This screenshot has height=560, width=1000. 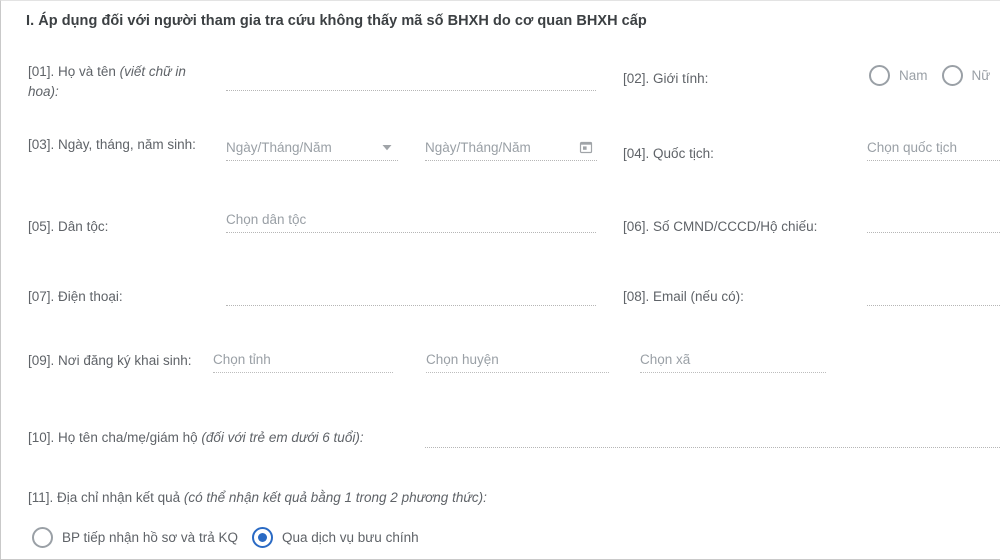 I want to click on field-text-01: Họ và tên, so click(x=87, y=71).